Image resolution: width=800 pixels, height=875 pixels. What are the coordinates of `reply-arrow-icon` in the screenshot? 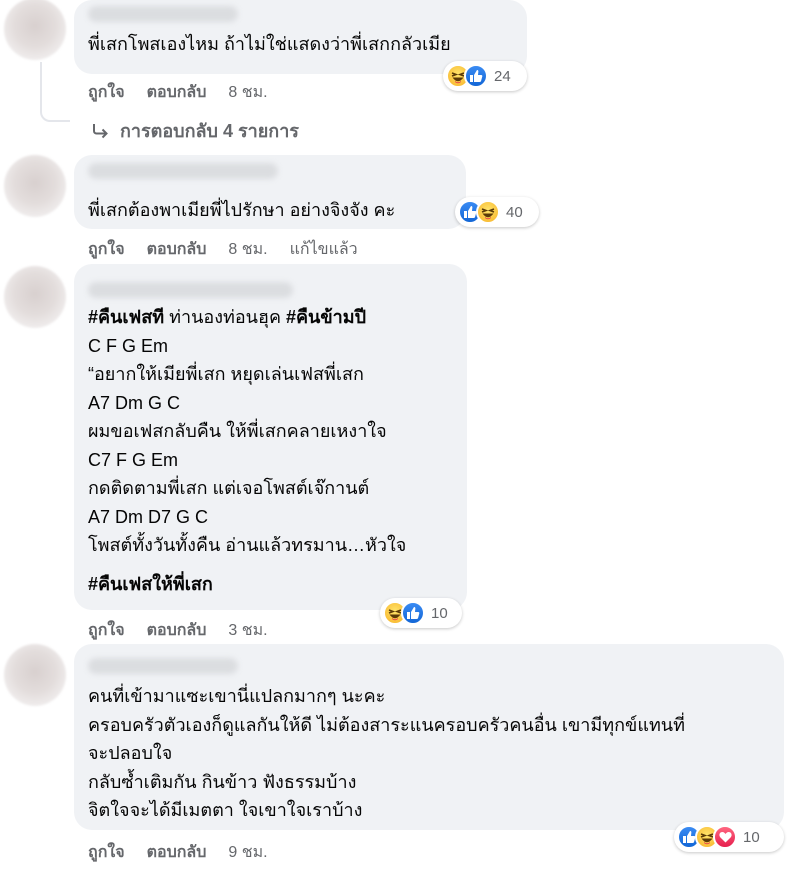 It's located at (100, 130).